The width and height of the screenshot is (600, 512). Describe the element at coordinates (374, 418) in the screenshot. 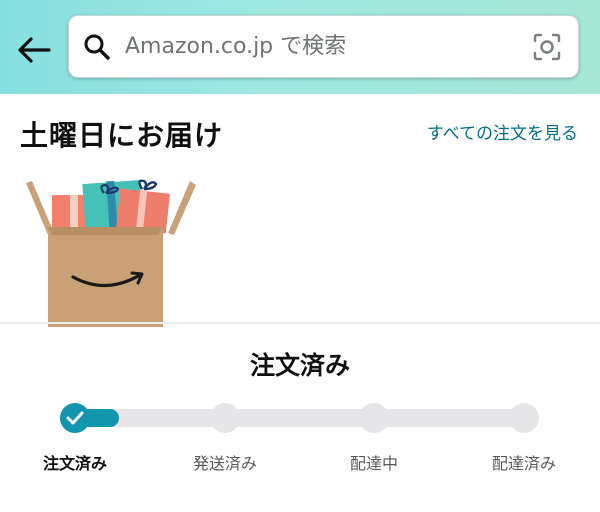

I see `step-dot-in-transit` at that location.